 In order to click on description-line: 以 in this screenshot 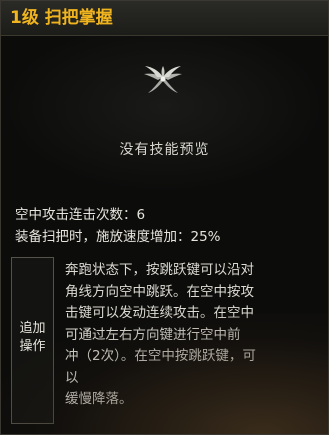, I will do `click(72, 377)`.